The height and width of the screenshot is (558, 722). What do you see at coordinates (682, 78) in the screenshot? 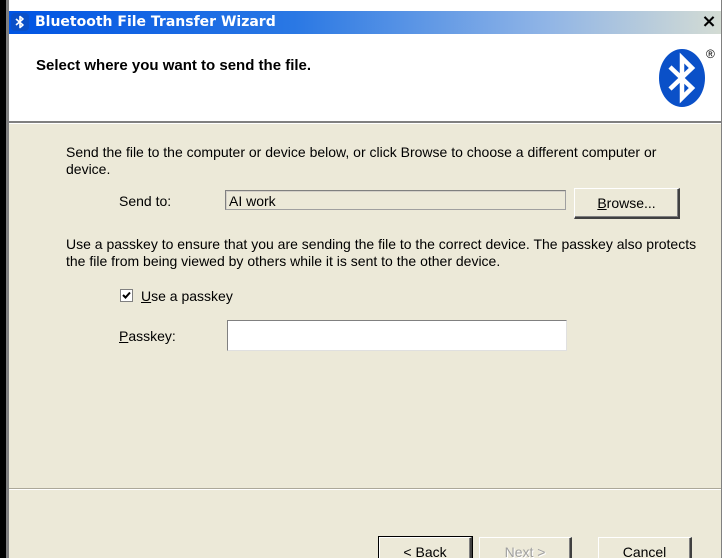
I see `bluetooth-logo-icon` at bounding box center [682, 78].